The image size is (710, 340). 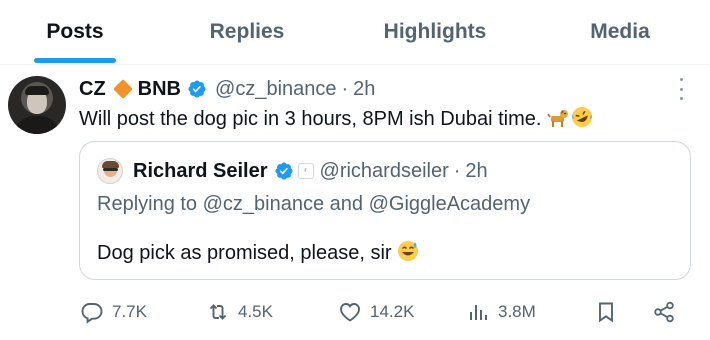 I want to click on like-button: 14.2K, so click(x=376, y=312).